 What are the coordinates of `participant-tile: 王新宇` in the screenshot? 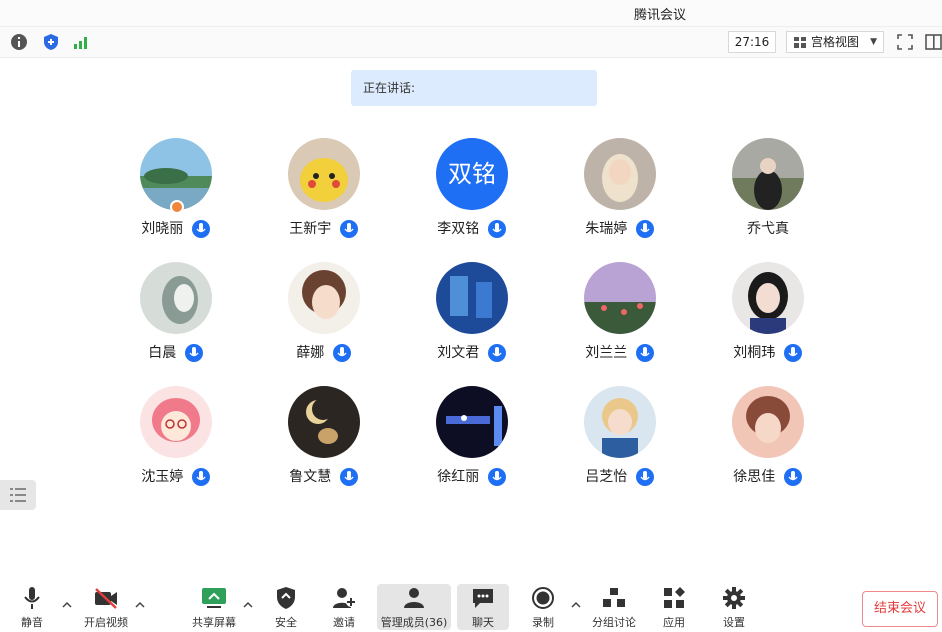 It's located at (324, 194).